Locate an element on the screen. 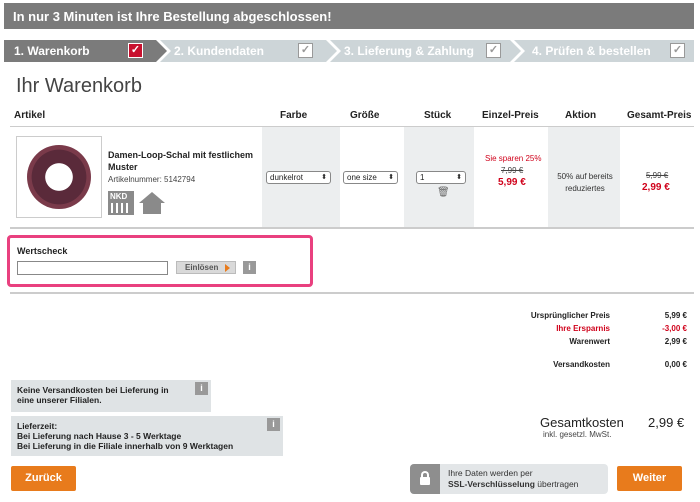  voucher-input is located at coordinates (92, 268).